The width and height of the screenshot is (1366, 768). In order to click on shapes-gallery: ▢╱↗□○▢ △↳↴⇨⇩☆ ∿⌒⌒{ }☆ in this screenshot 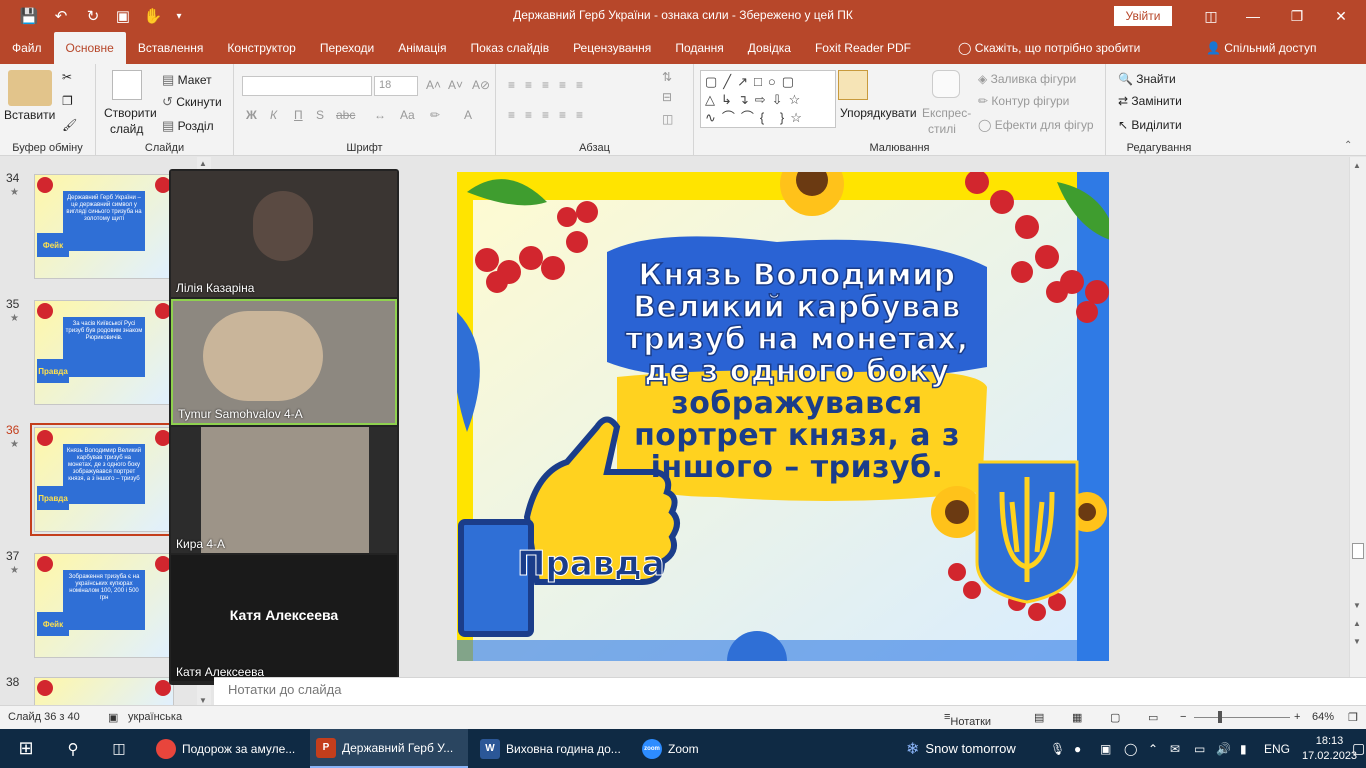, I will do `click(768, 99)`.